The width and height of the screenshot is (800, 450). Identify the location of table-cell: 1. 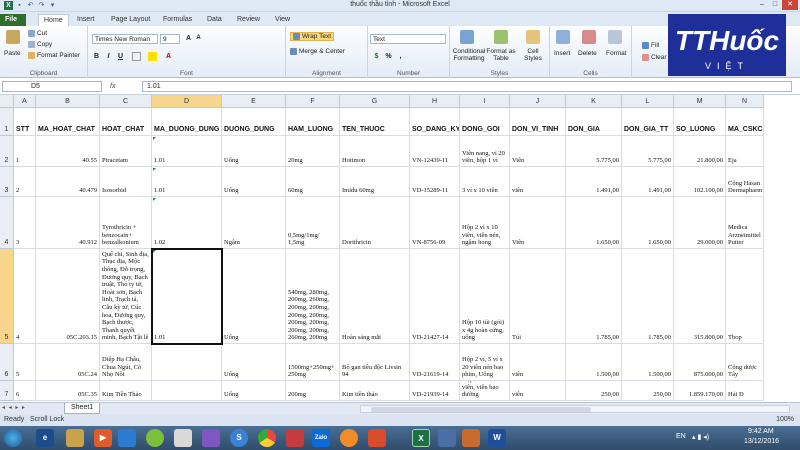
(25, 151).